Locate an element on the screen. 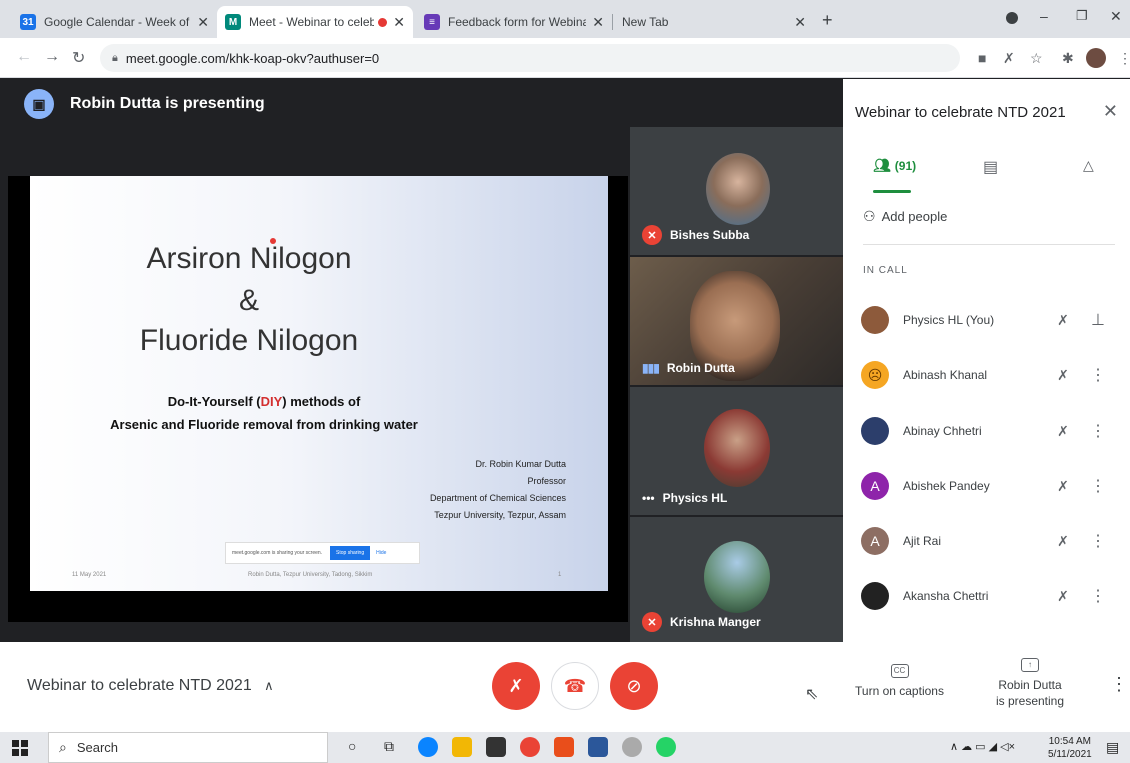 Image resolution: width=1130 pixels, height=763 pixels. cortana-icon: ○ is located at coordinates (352, 746).